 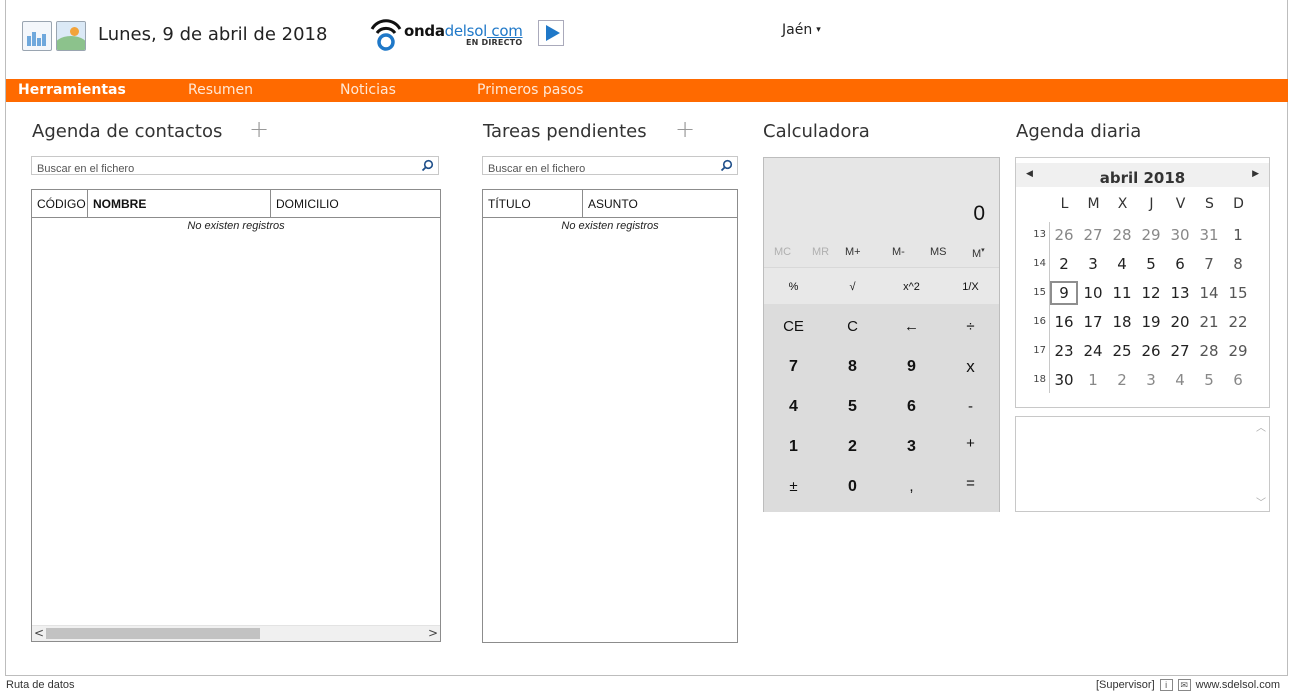 What do you see at coordinates (970, 483) in the screenshot?
I see `equals-button: =` at bounding box center [970, 483].